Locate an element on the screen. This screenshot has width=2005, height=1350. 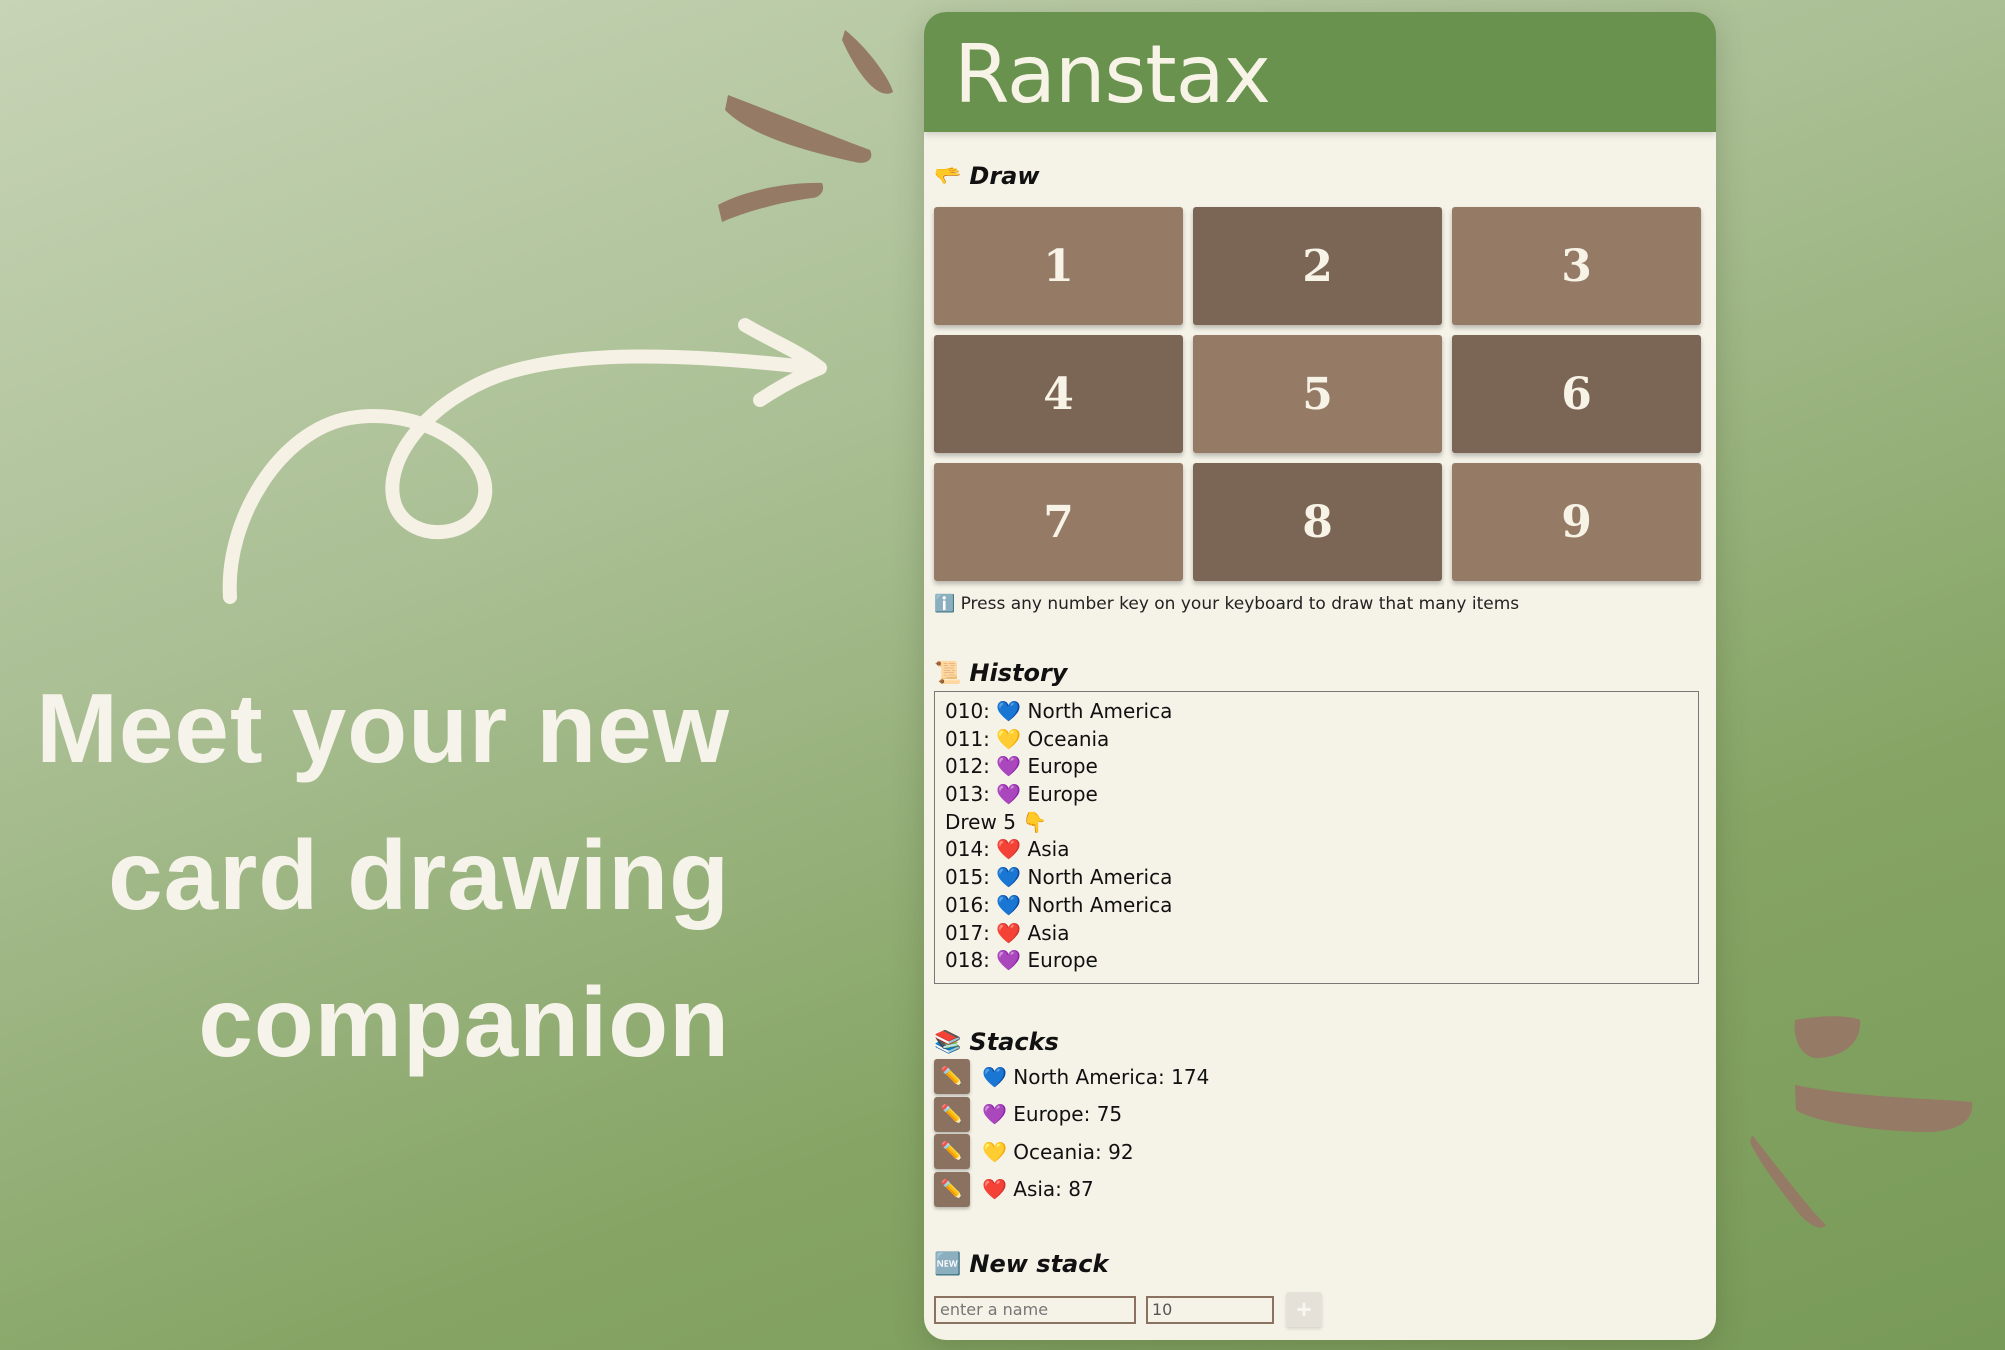
tagline-line-2: card drawing is located at coordinates (419, 875).